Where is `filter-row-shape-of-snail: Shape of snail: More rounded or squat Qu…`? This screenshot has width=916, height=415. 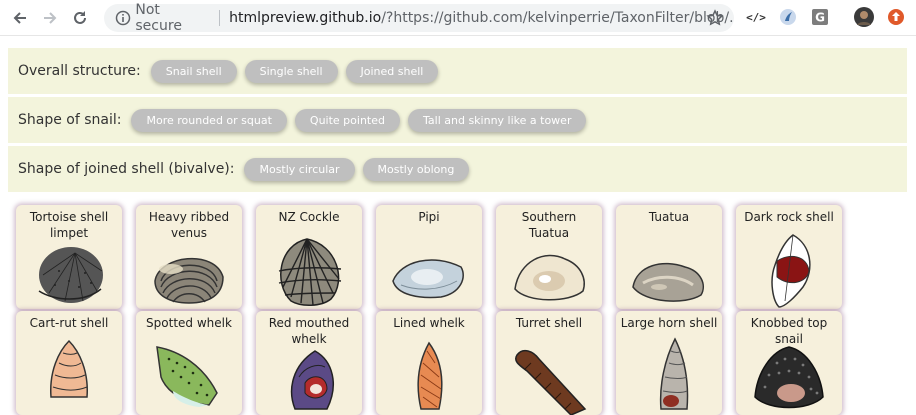 filter-row-shape-of-snail: Shape of snail: More rounded or squat Qu… is located at coordinates (457, 120).